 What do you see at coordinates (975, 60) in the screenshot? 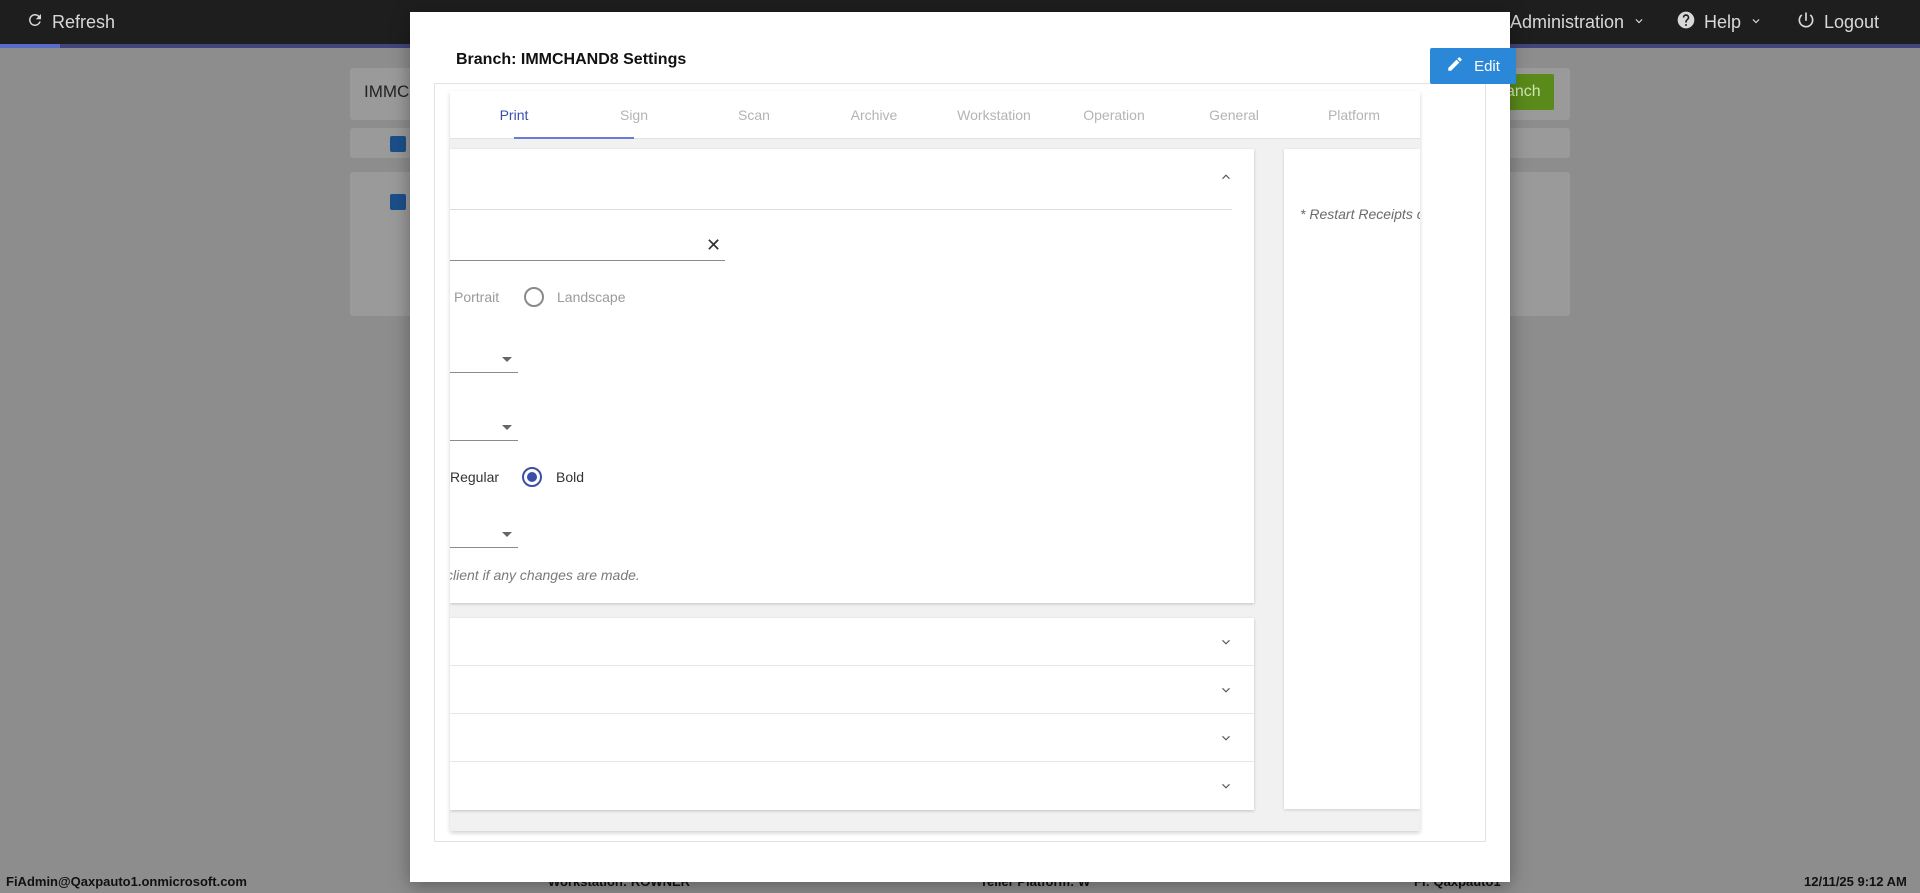
I see `modal-header: Branch: IMMCHAND8 Settings Edit` at bounding box center [975, 60].